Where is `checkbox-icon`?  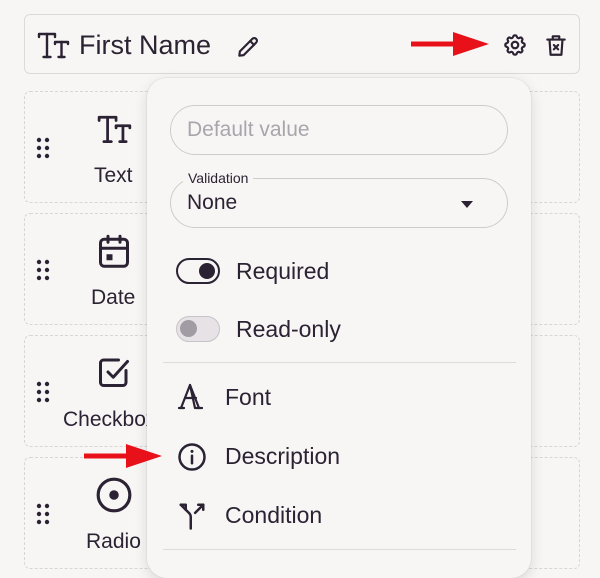
checkbox-icon is located at coordinates (114, 372).